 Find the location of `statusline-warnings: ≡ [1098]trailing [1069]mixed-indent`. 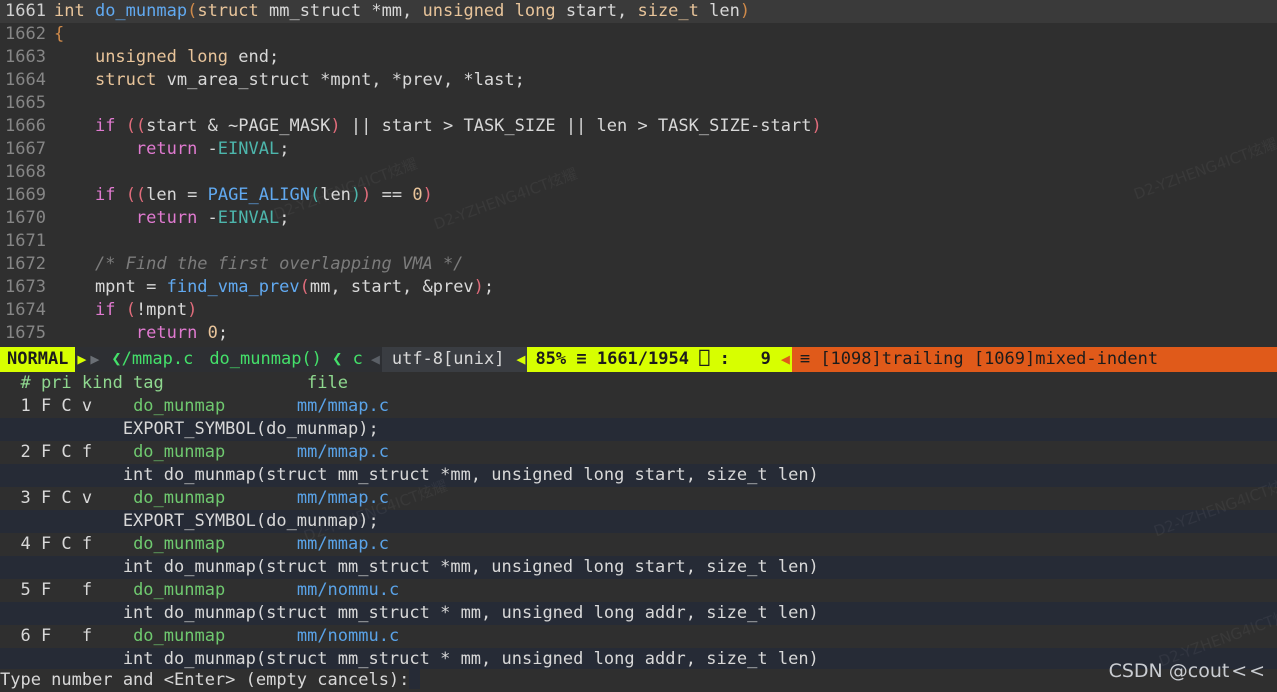

statusline-warnings: ≡ [1098]trailing [1069]mixed-indent is located at coordinates (979, 359).